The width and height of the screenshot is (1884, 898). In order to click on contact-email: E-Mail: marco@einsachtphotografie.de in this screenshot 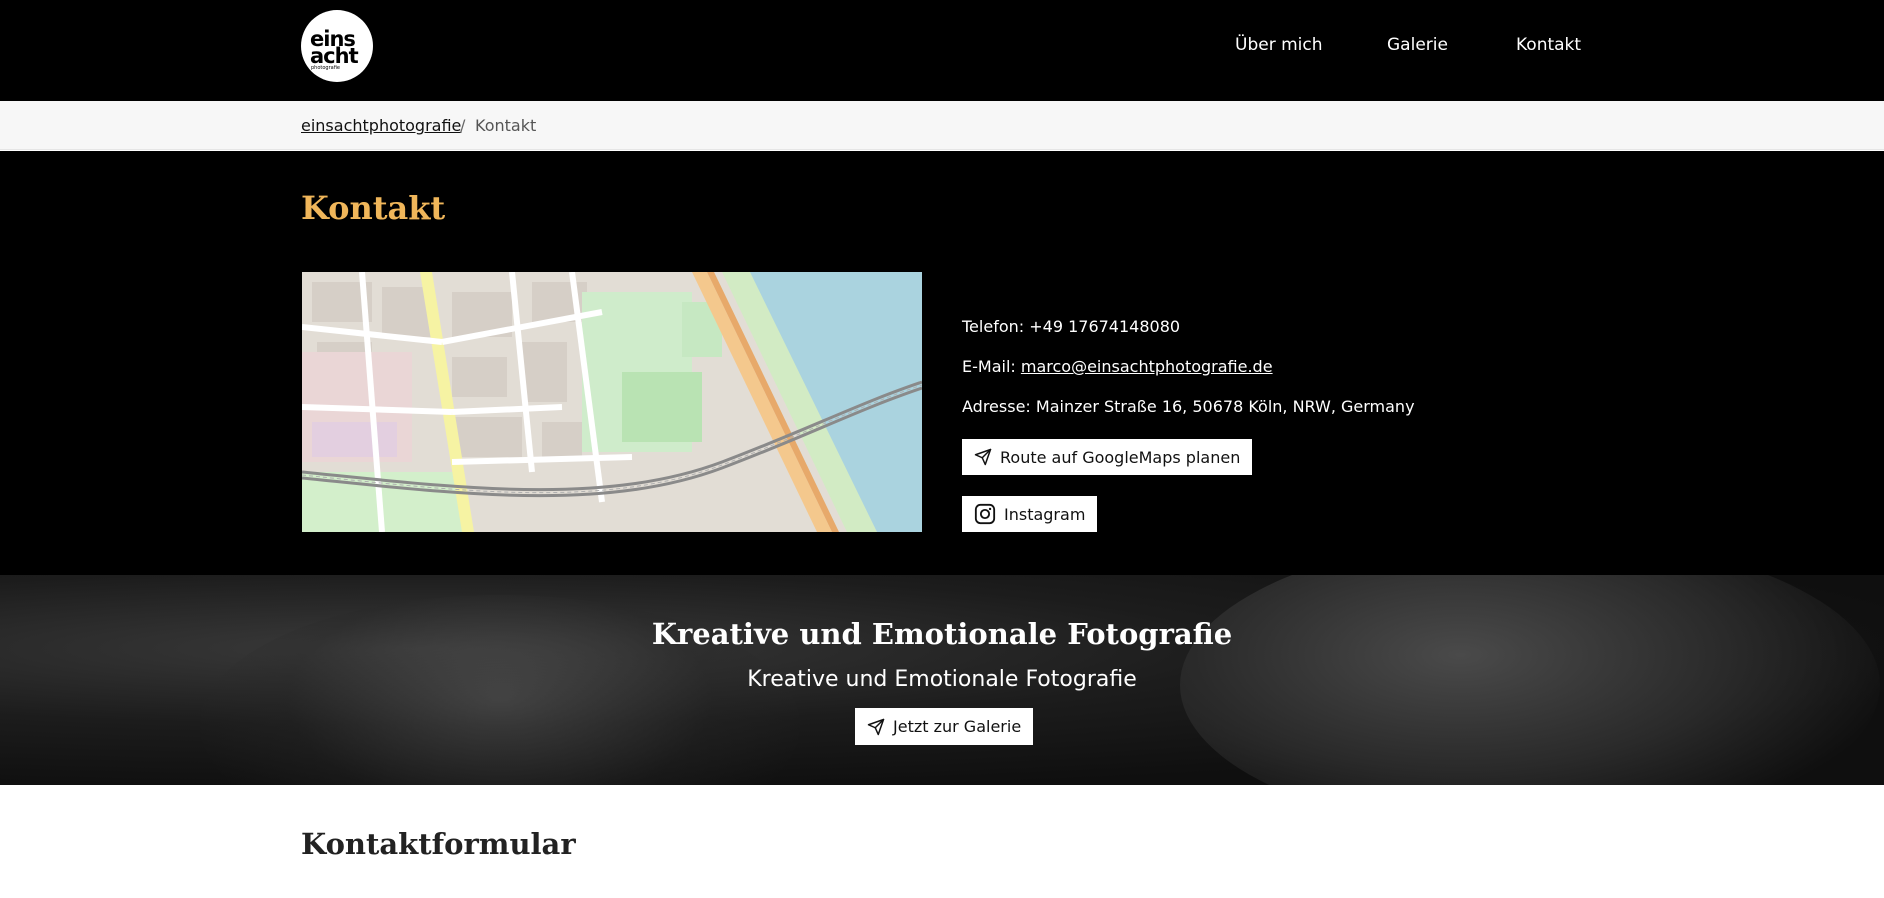, I will do `click(1117, 366)`.